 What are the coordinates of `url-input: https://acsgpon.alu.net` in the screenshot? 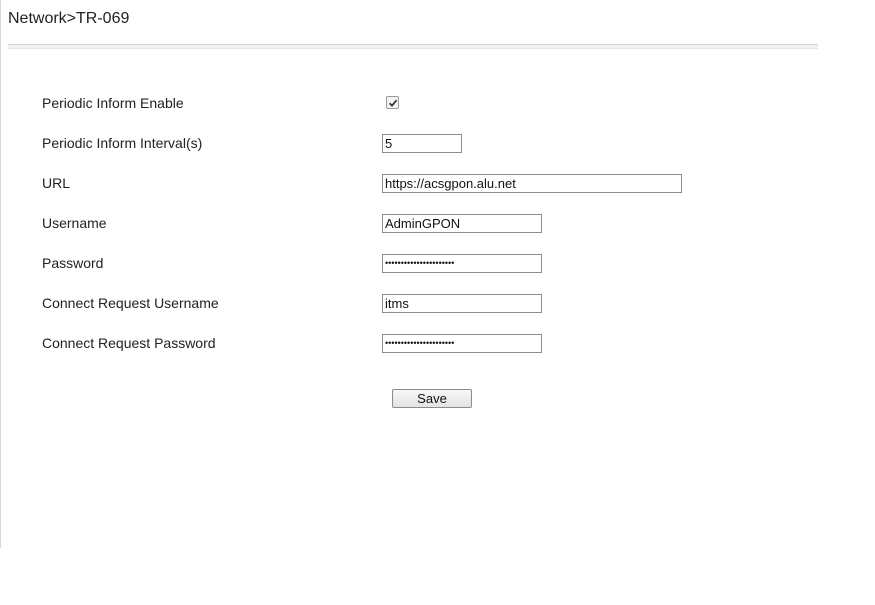 It's located at (532, 183).